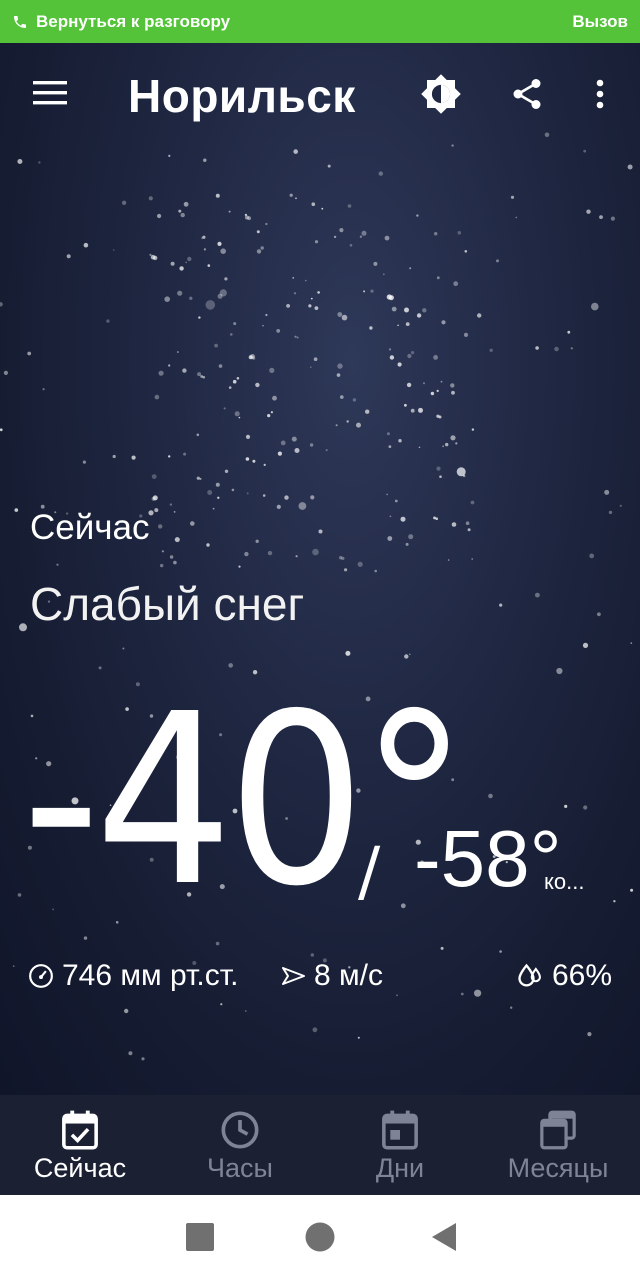 The image size is (640, 1280). I want to click on tab-days-label: Дни, so click(400, 1168).